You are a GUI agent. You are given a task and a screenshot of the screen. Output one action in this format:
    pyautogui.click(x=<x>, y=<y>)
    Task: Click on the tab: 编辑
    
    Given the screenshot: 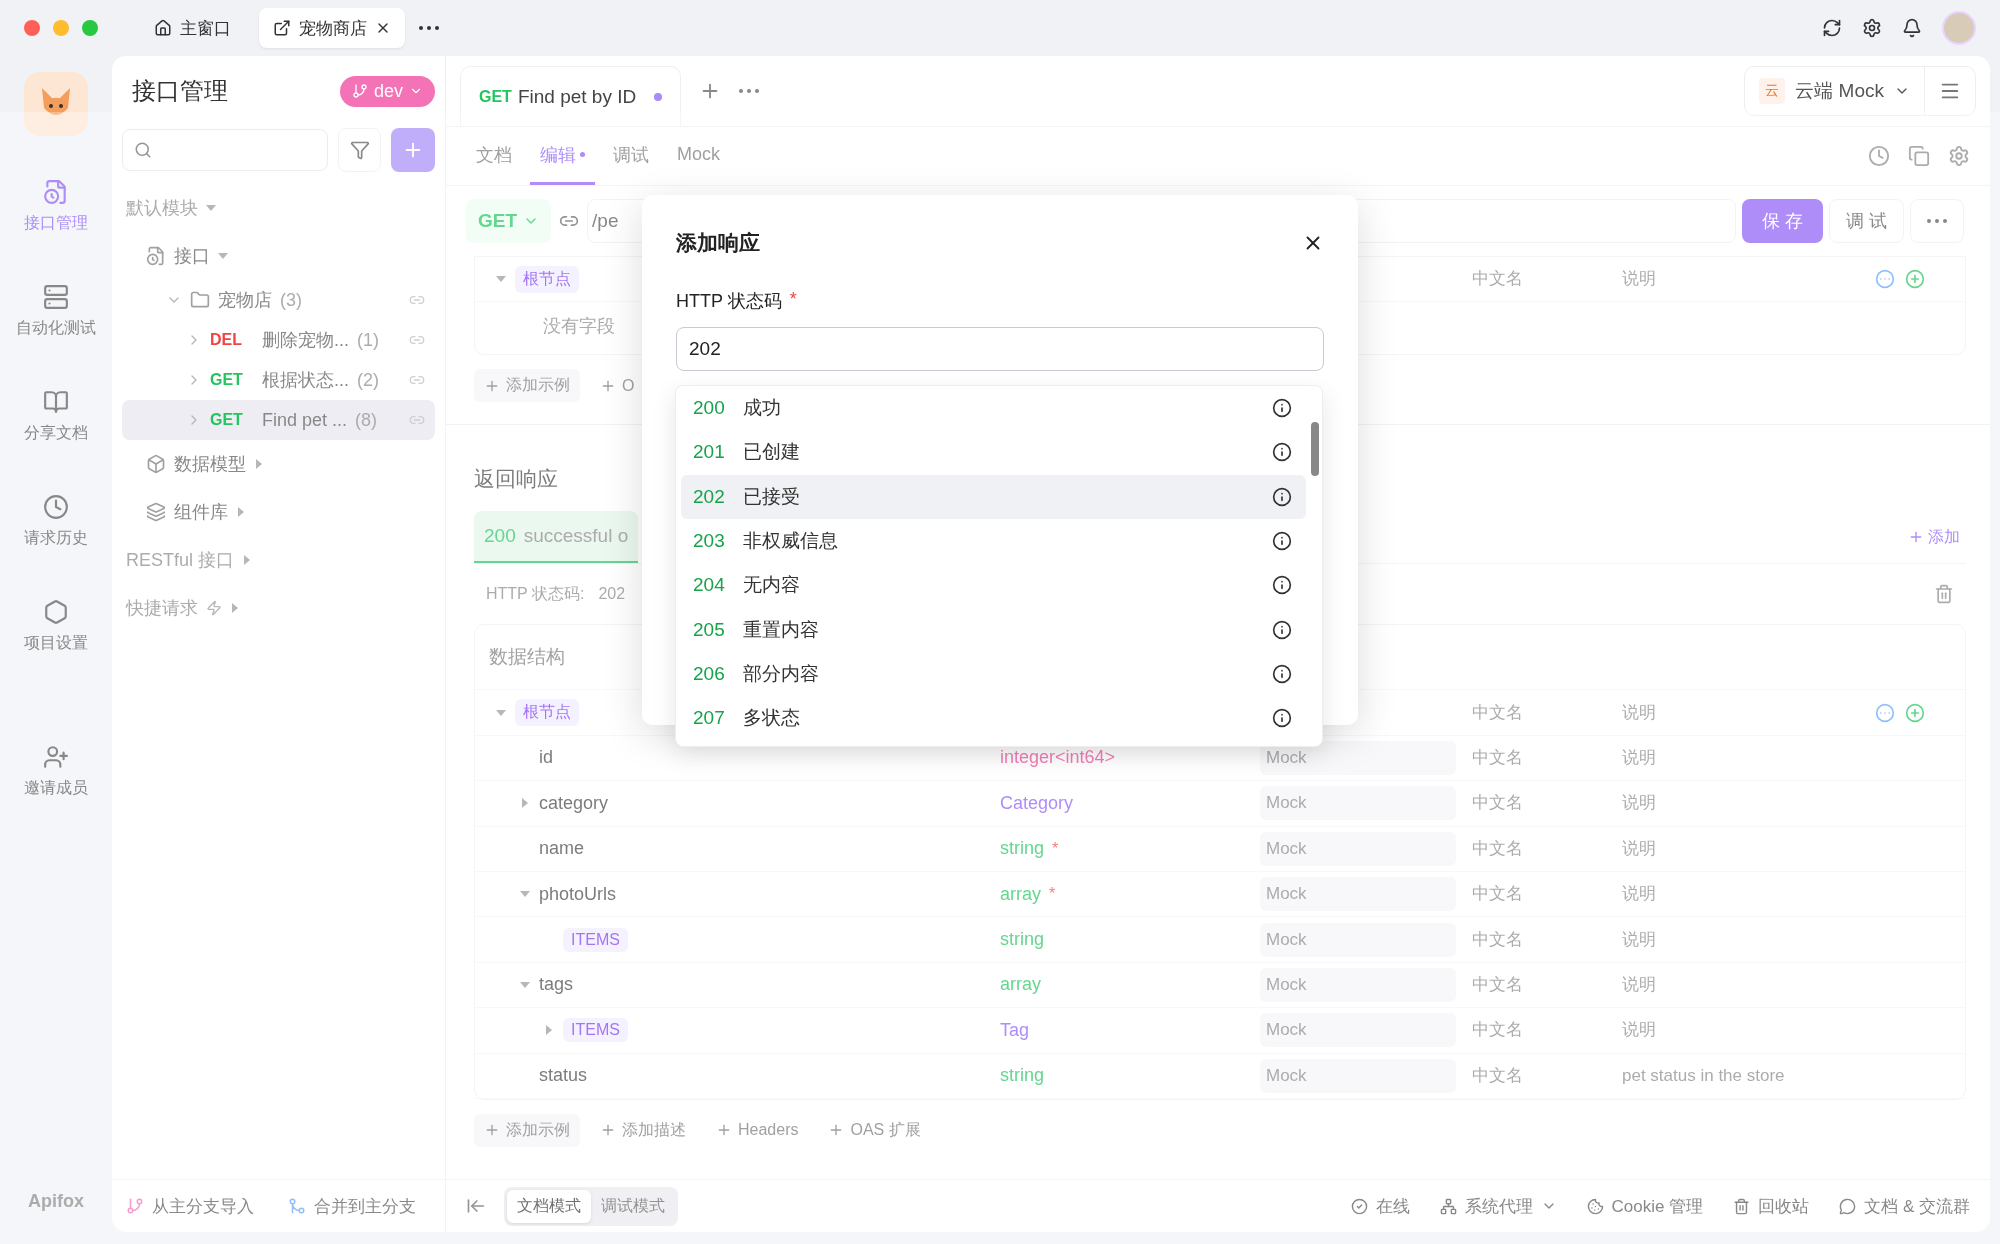 What is the action you would take?
    pyautogui.click(x=562, y=156)
    